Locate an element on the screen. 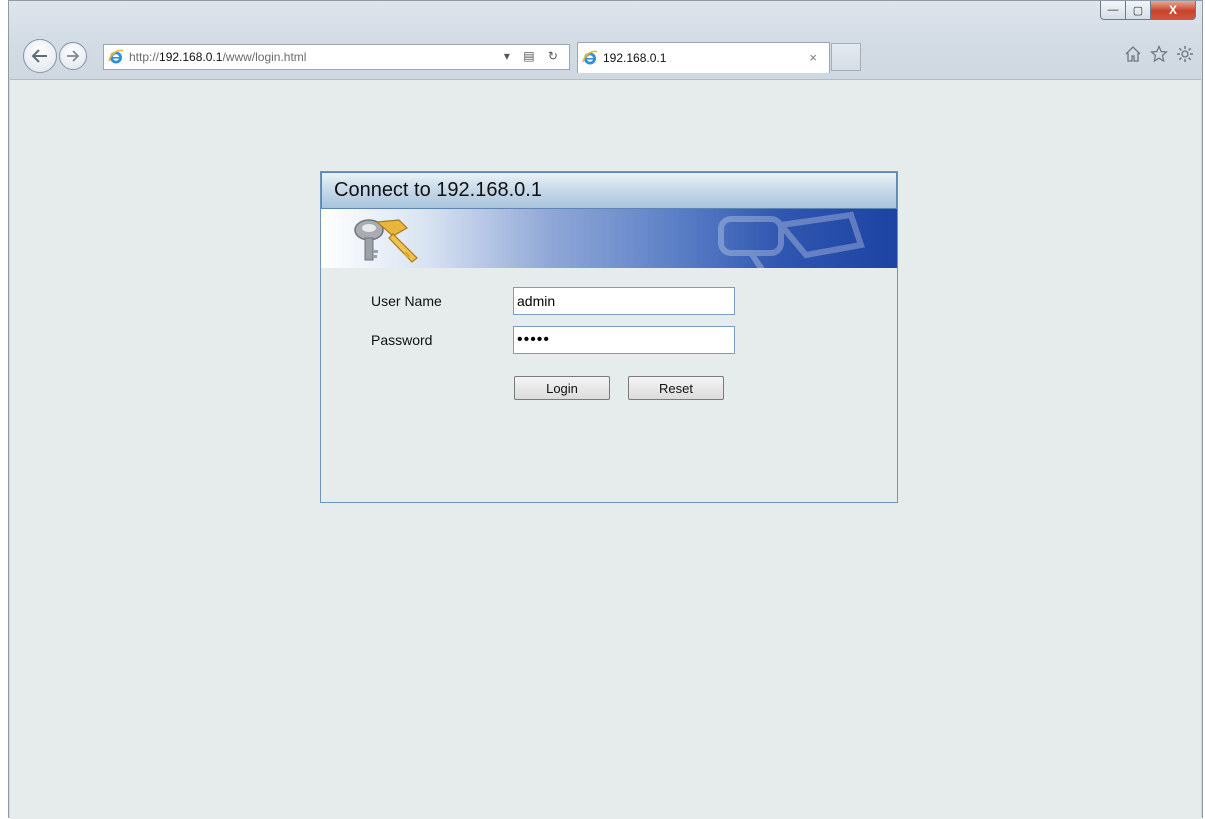 This screenshot has width=1205, height=819. back-button is located at coordinates (40, 56).